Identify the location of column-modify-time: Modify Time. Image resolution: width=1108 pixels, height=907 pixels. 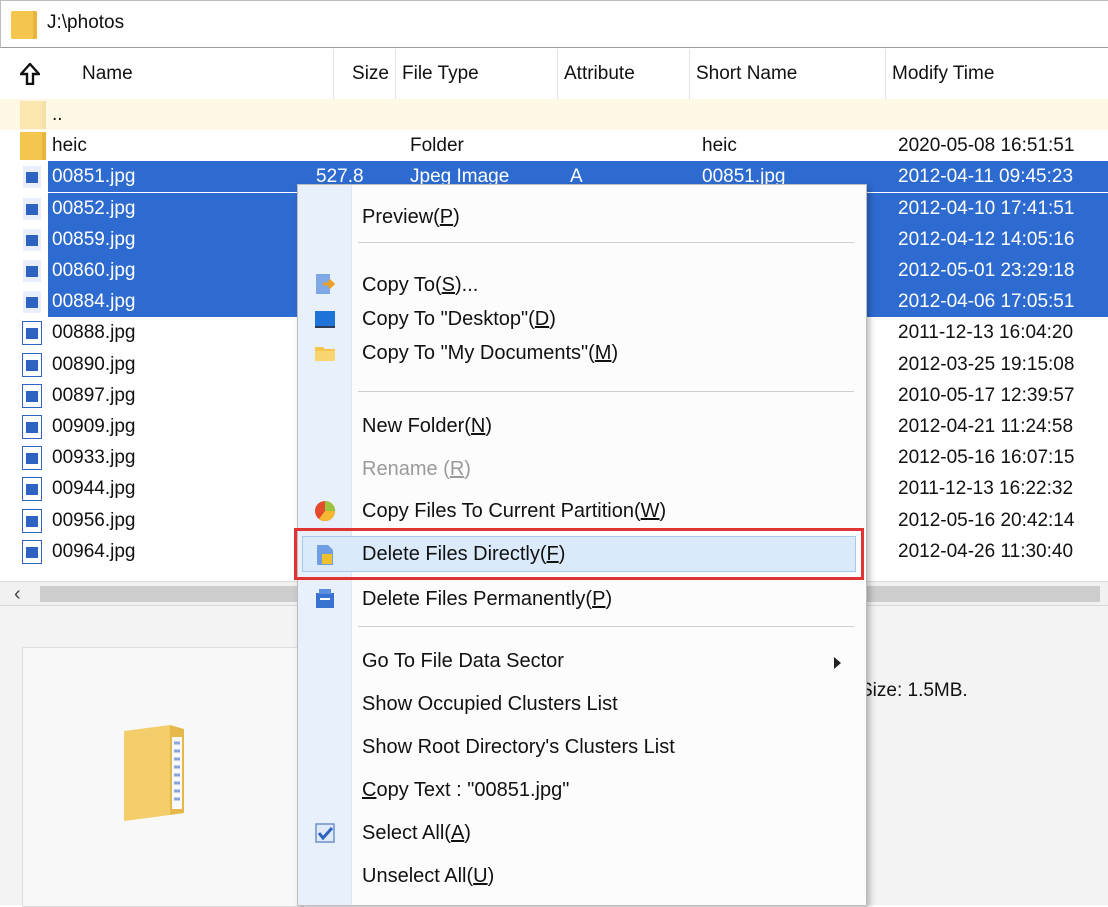
(997, 74).